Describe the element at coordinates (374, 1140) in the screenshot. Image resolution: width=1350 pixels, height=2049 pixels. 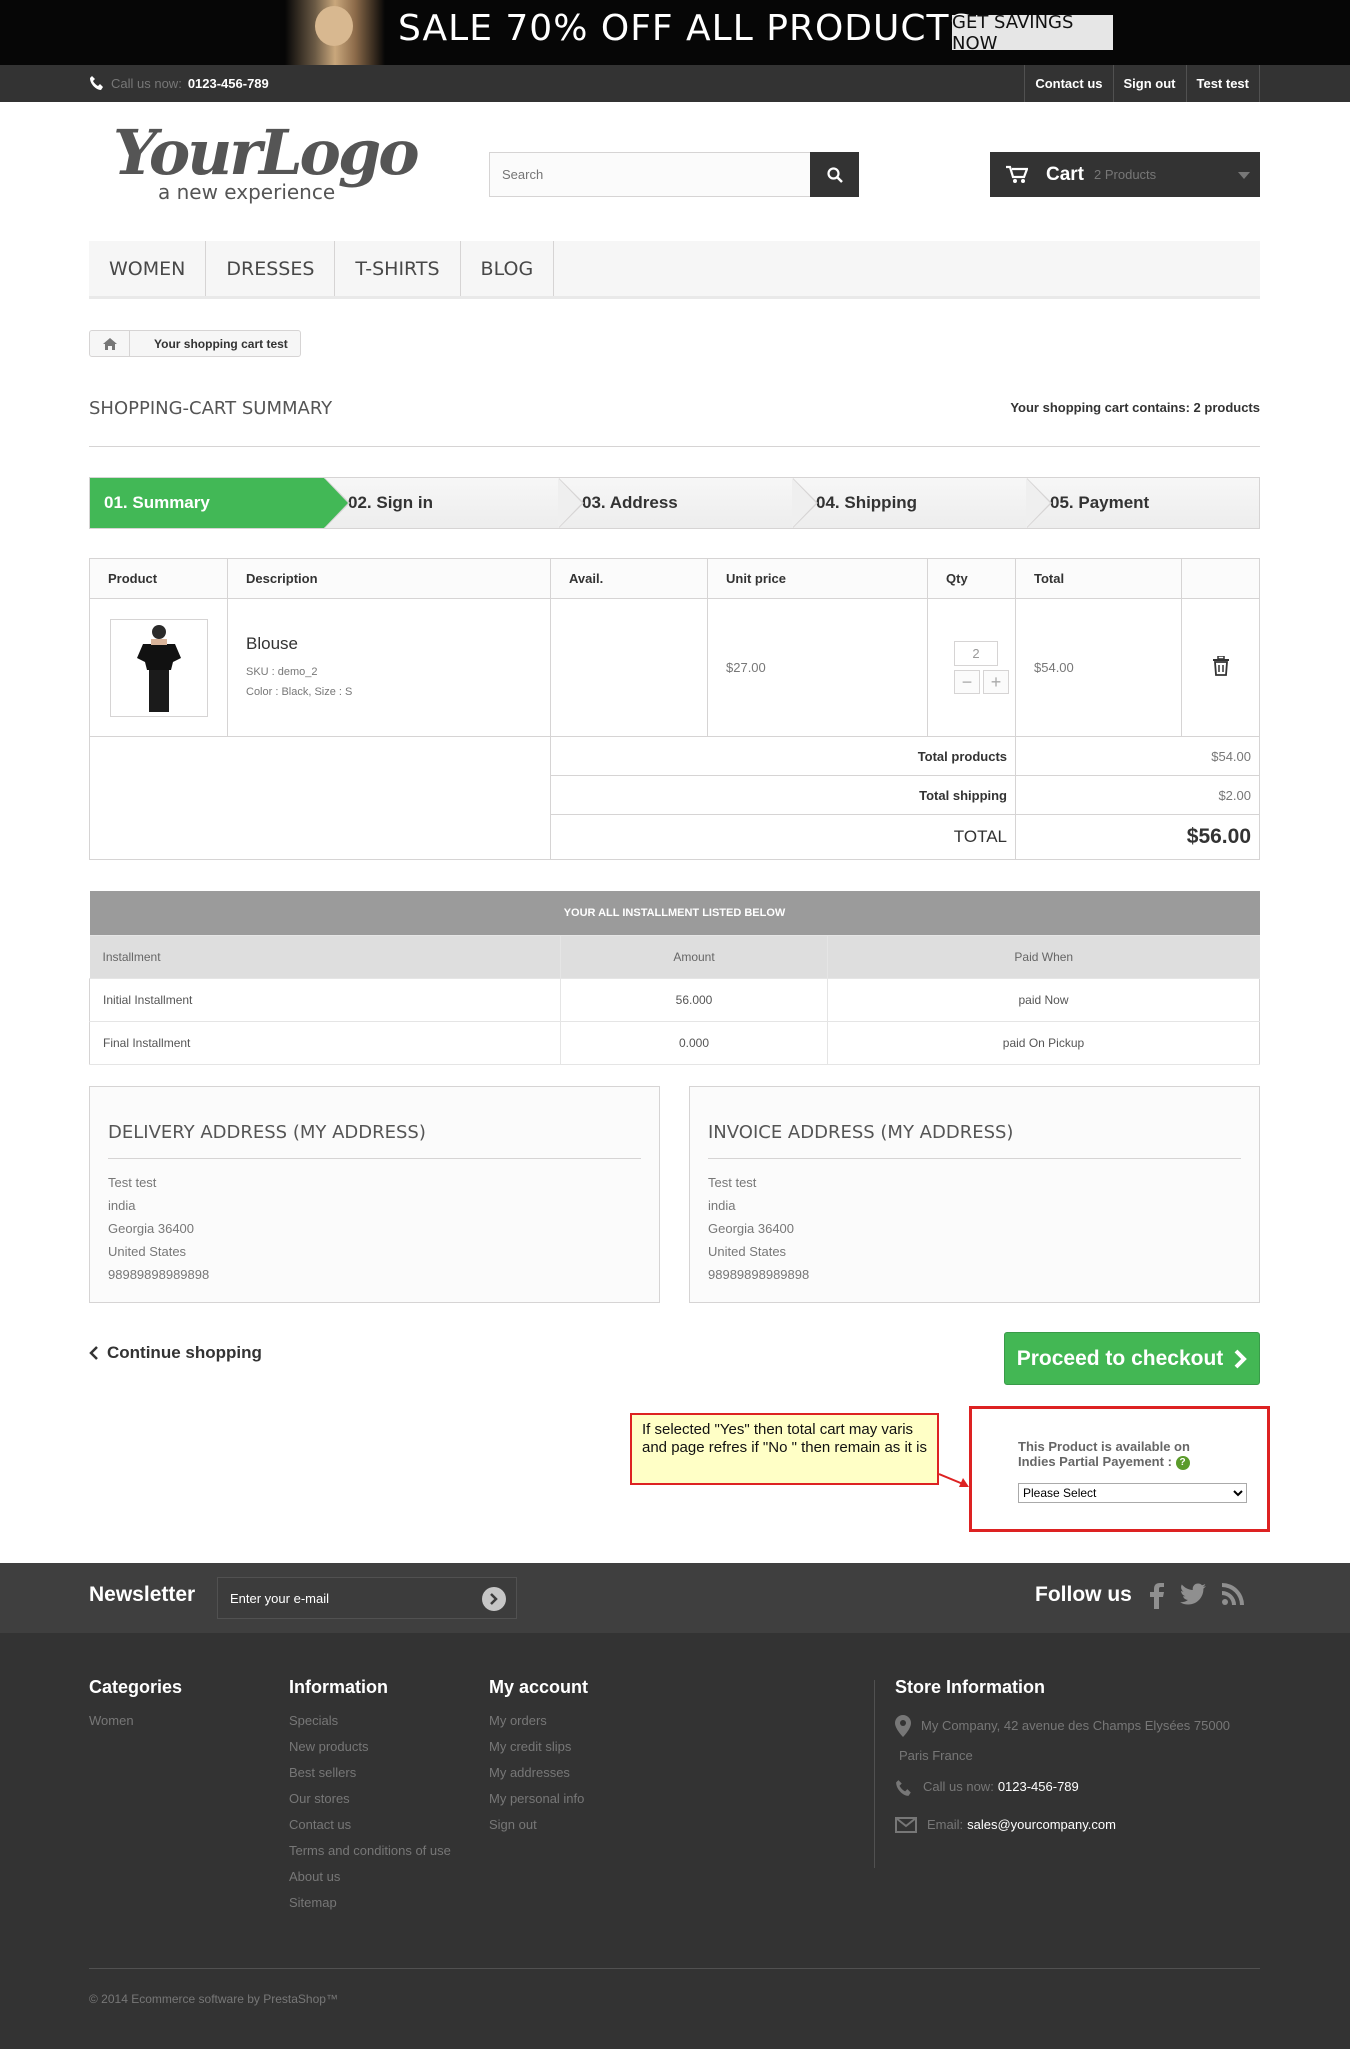
I see `delivery-address-title: DELIVERY ADDRESS (MY ADDRESS)` at that location.